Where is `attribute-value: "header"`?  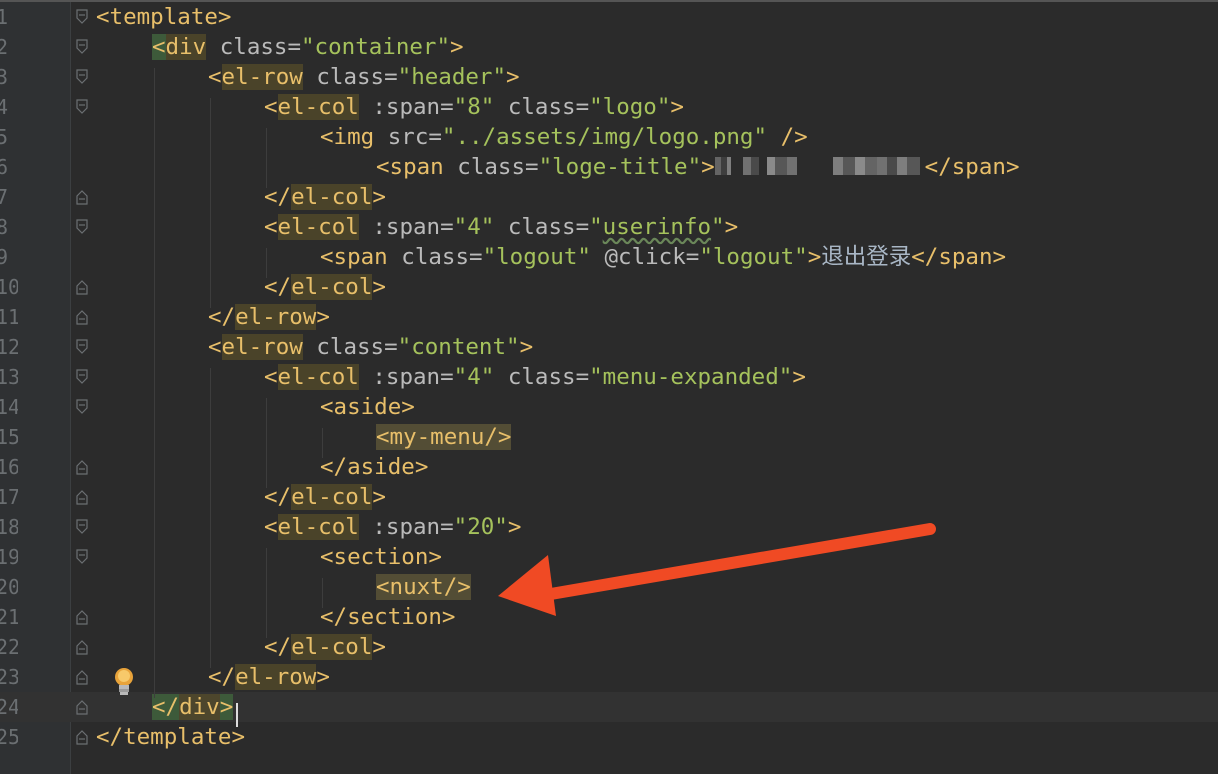 attribute-value: "header" is located at coordinates (452, 77).